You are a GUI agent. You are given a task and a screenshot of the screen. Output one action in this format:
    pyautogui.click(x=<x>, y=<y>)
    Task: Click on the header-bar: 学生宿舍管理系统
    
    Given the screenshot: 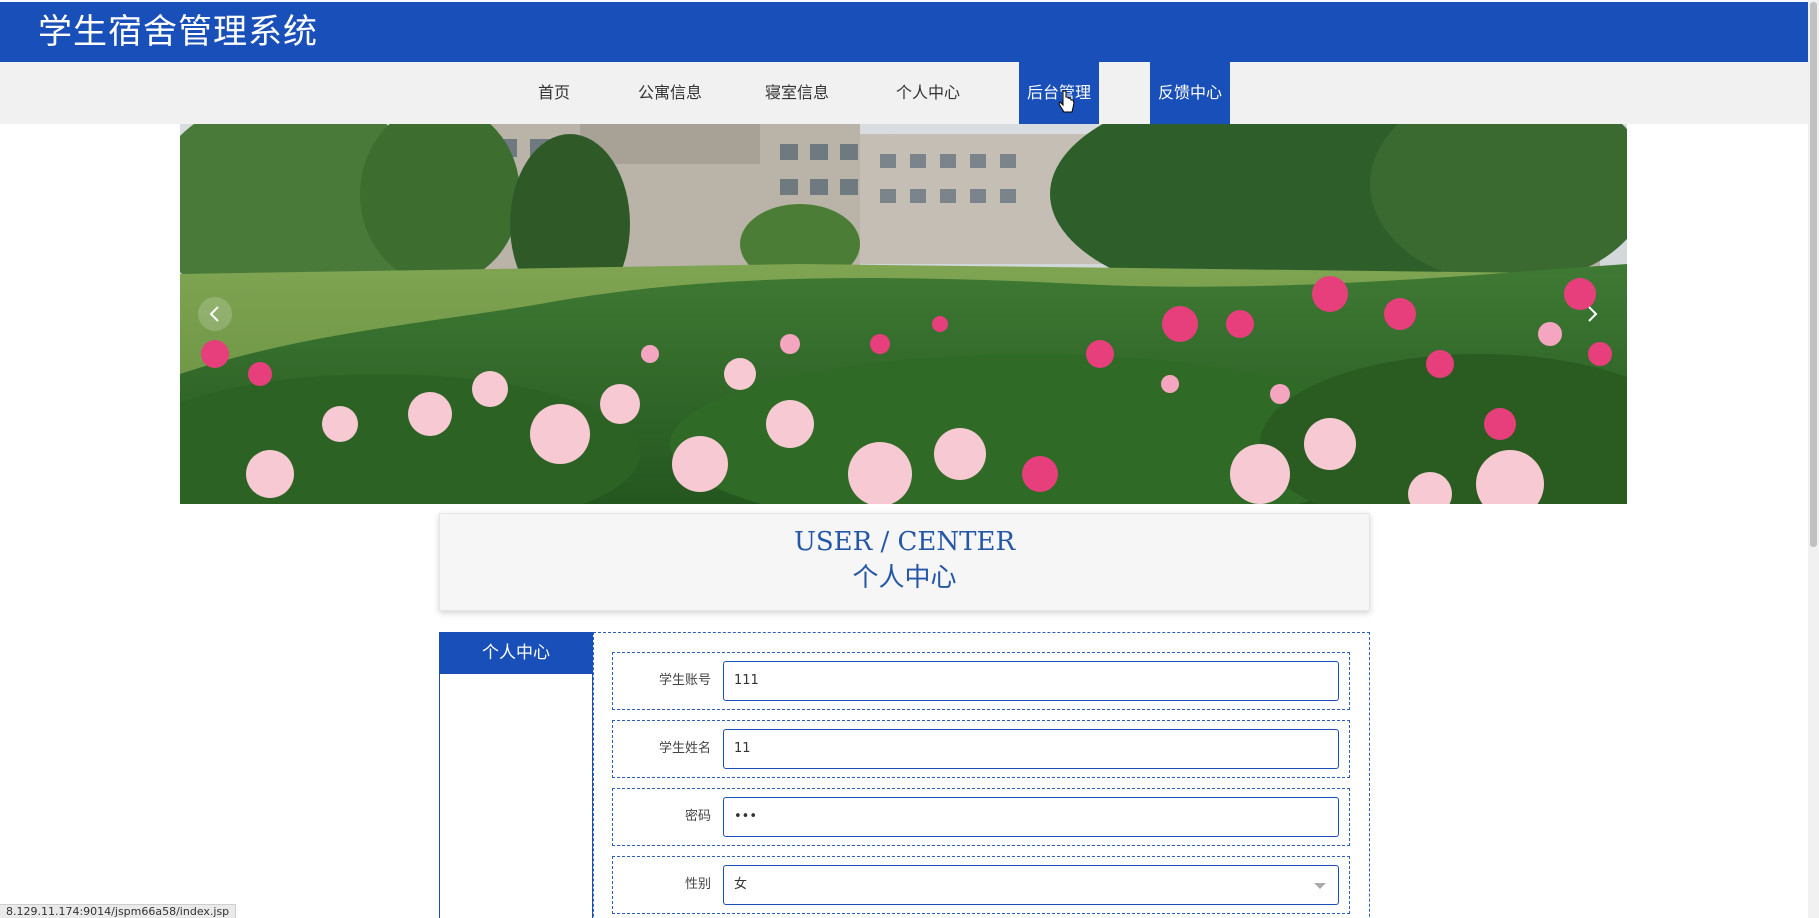 What is the action you would take?
    pyautogui.click(x=904, y=32)
    